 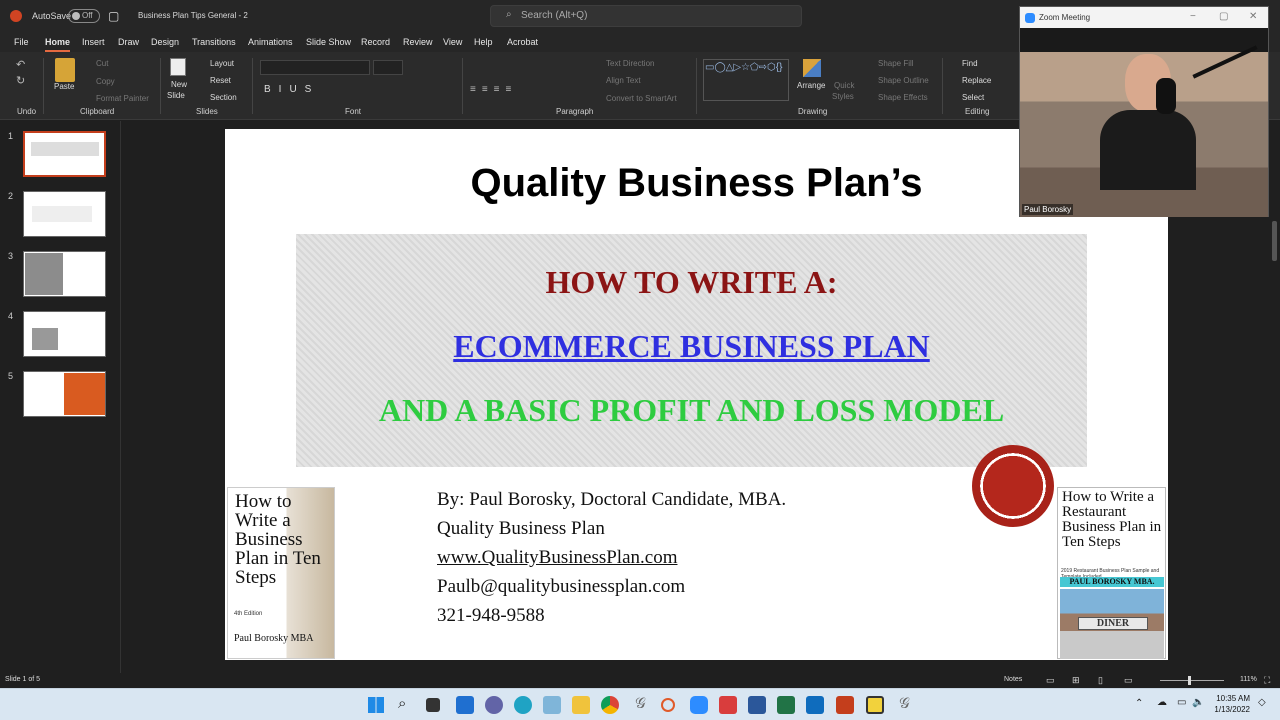 I want to click on find-button: Find, so click(x=970, y=63).